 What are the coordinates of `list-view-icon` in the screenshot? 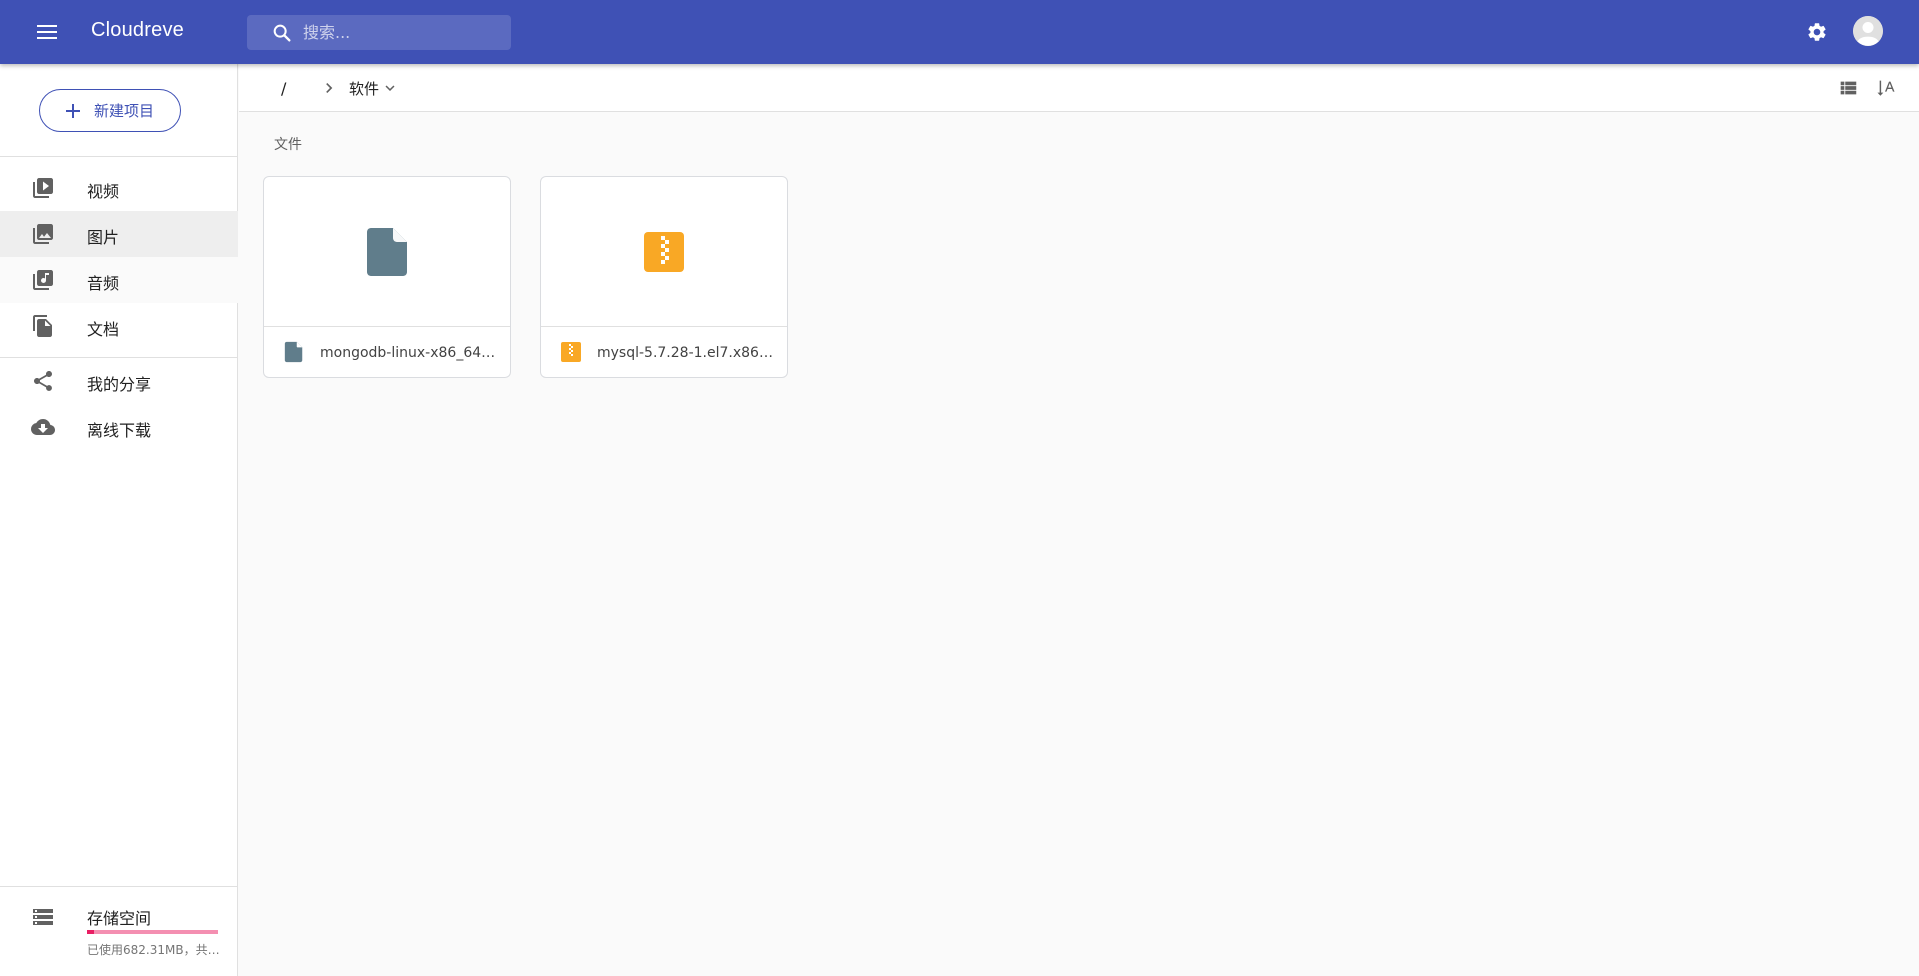 It's located at (1848, 88).